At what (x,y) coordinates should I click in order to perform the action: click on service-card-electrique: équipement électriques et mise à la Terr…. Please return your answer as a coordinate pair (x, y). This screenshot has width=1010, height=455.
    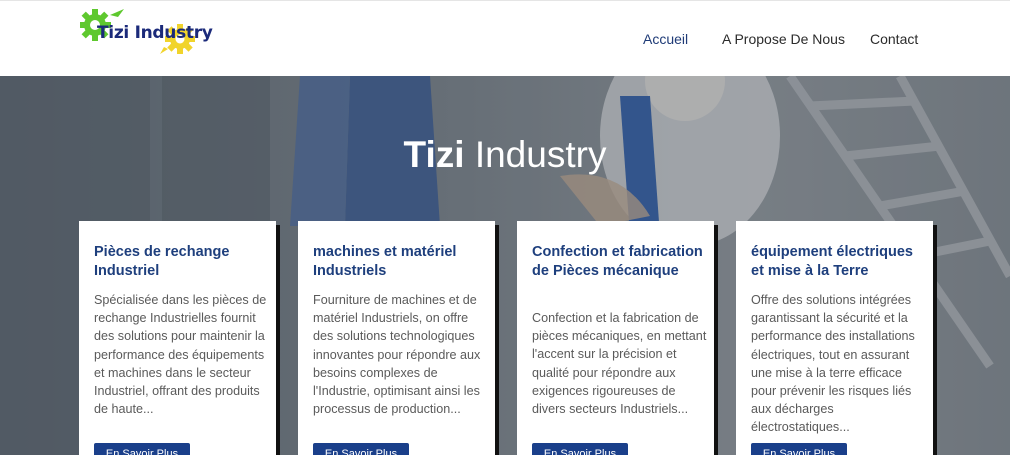
    Looking at the image, I should click on (834, 338).